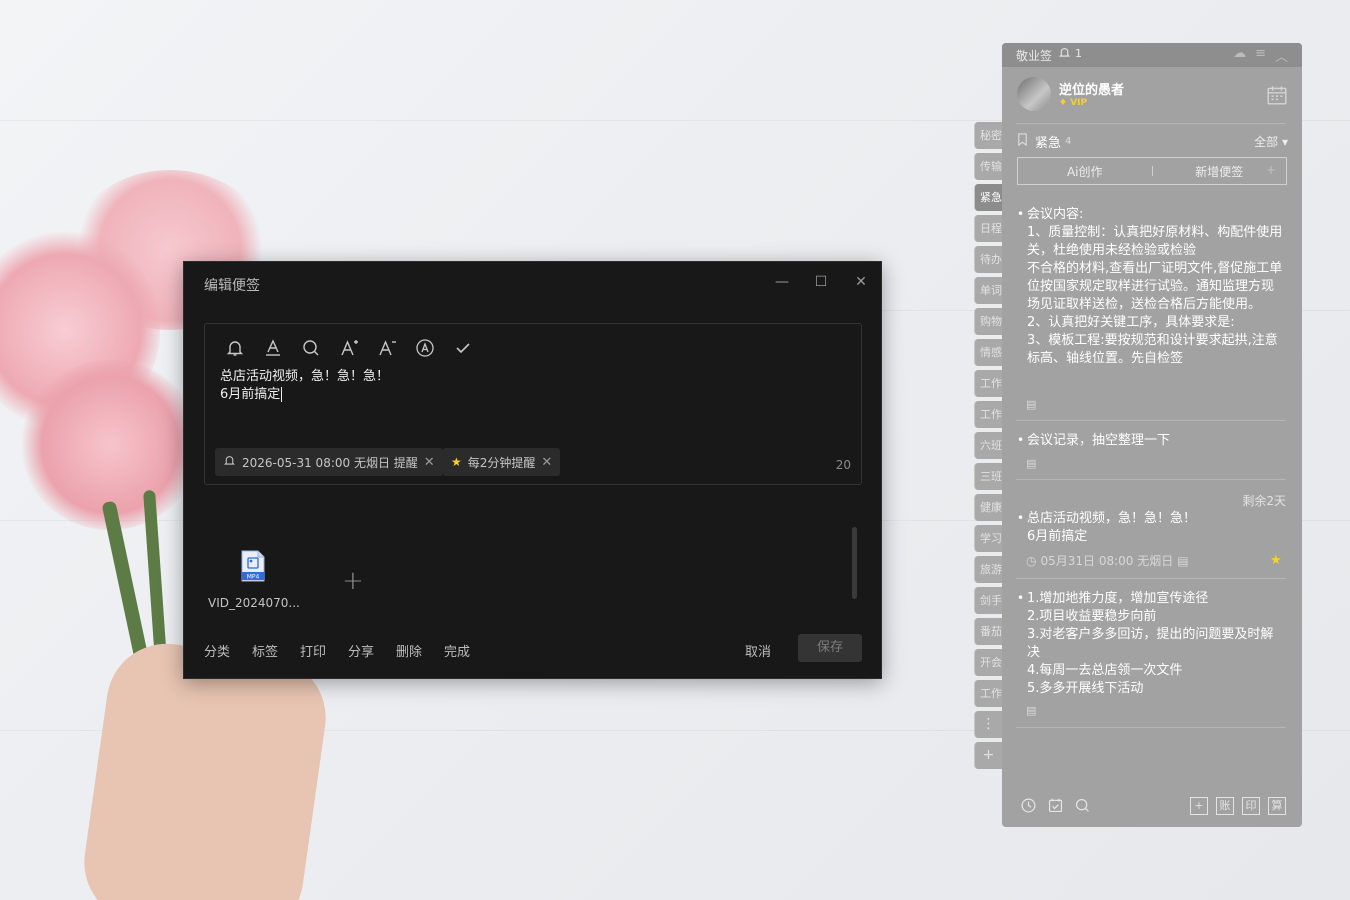  Describe the element at coordinates (349, 348) in the screenshot. I see `font-increase-icon` at that location.